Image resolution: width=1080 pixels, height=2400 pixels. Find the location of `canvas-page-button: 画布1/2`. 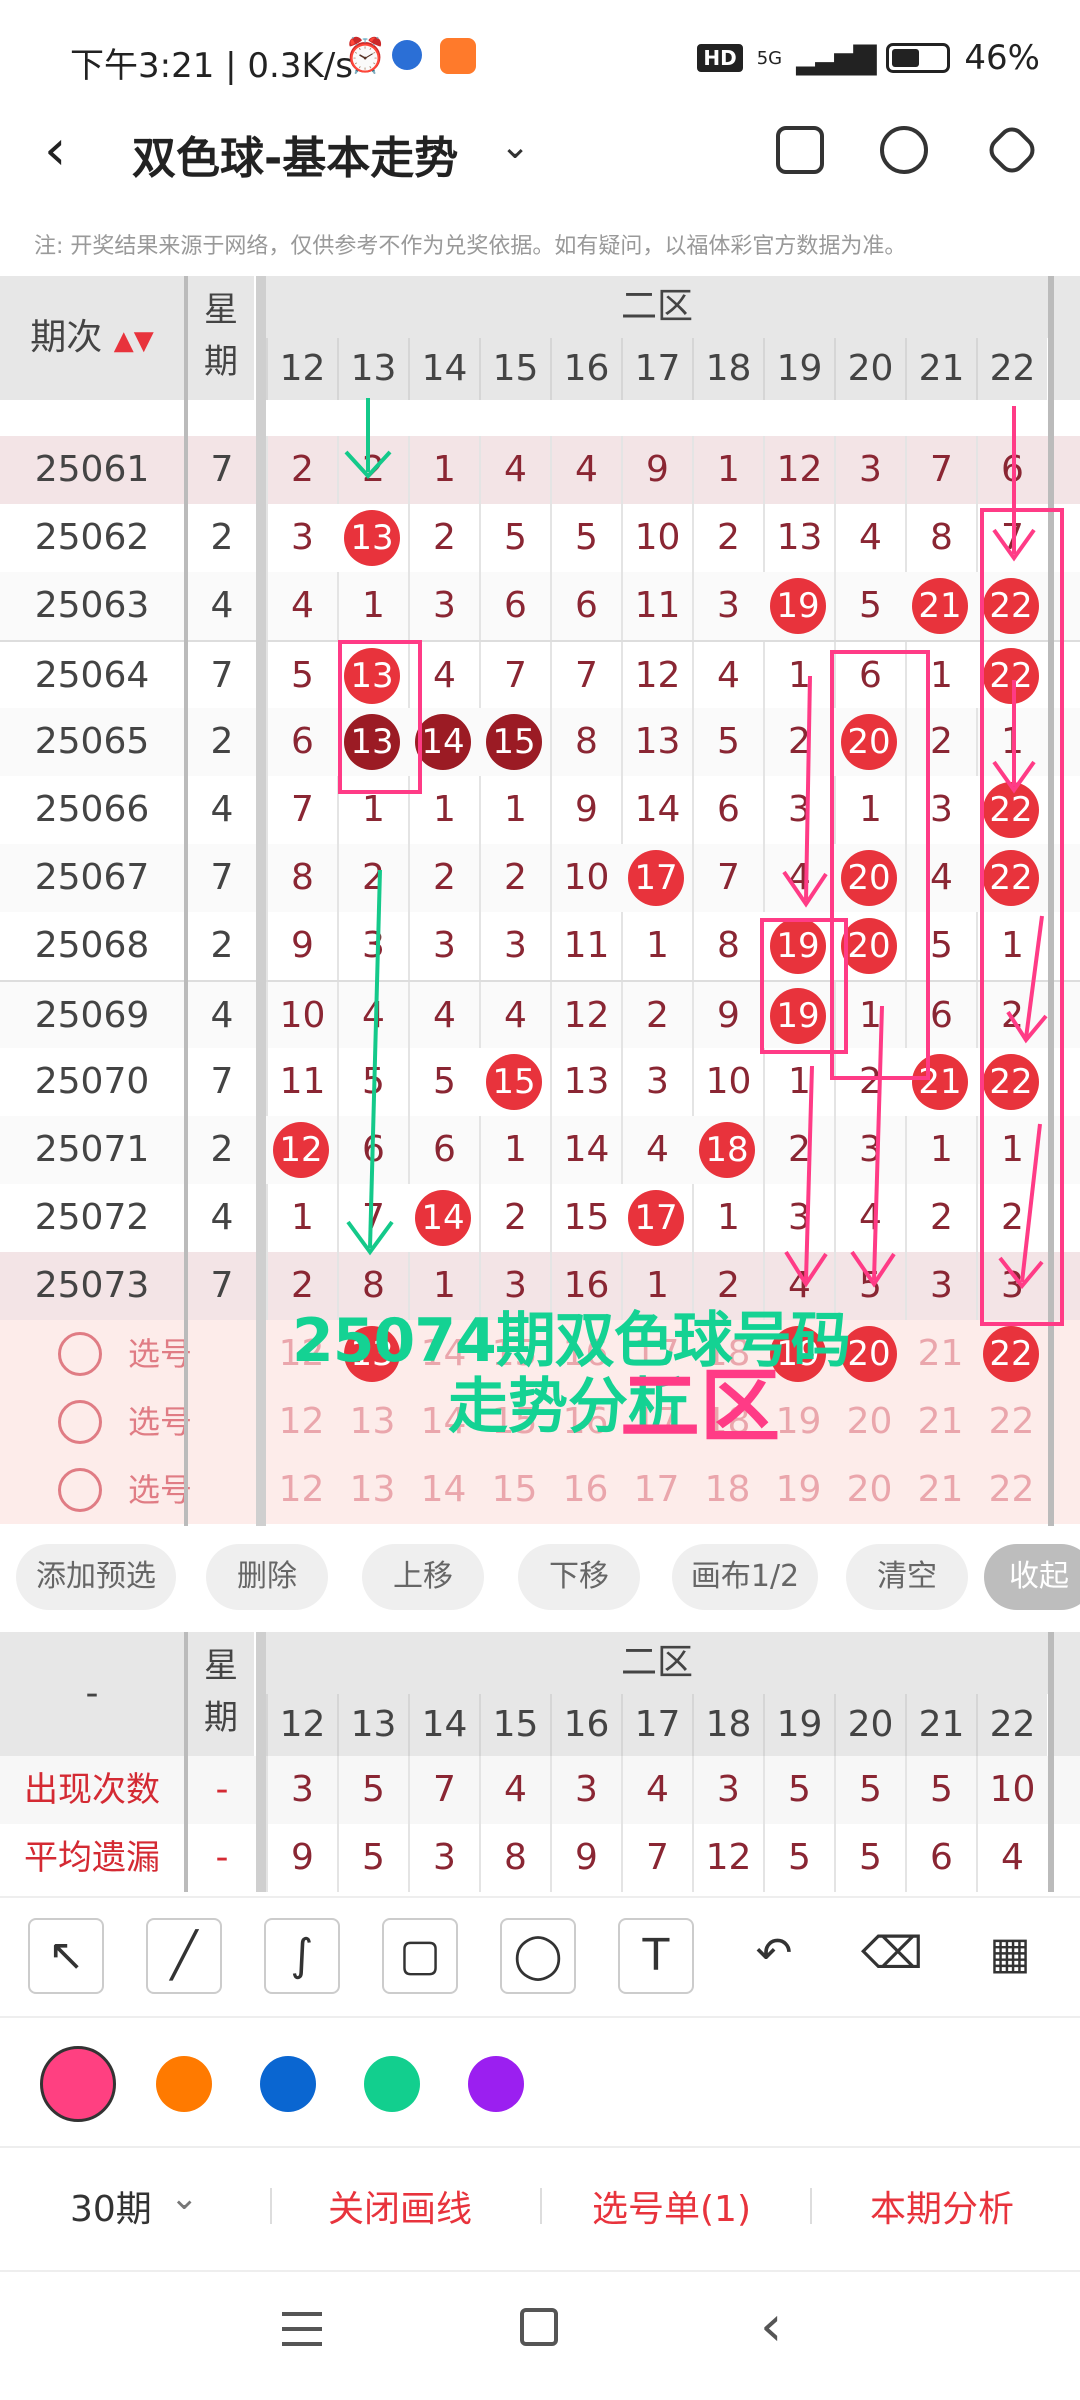

canvas-page-button: 画布1/2 is located at coordinates (745, 1577).